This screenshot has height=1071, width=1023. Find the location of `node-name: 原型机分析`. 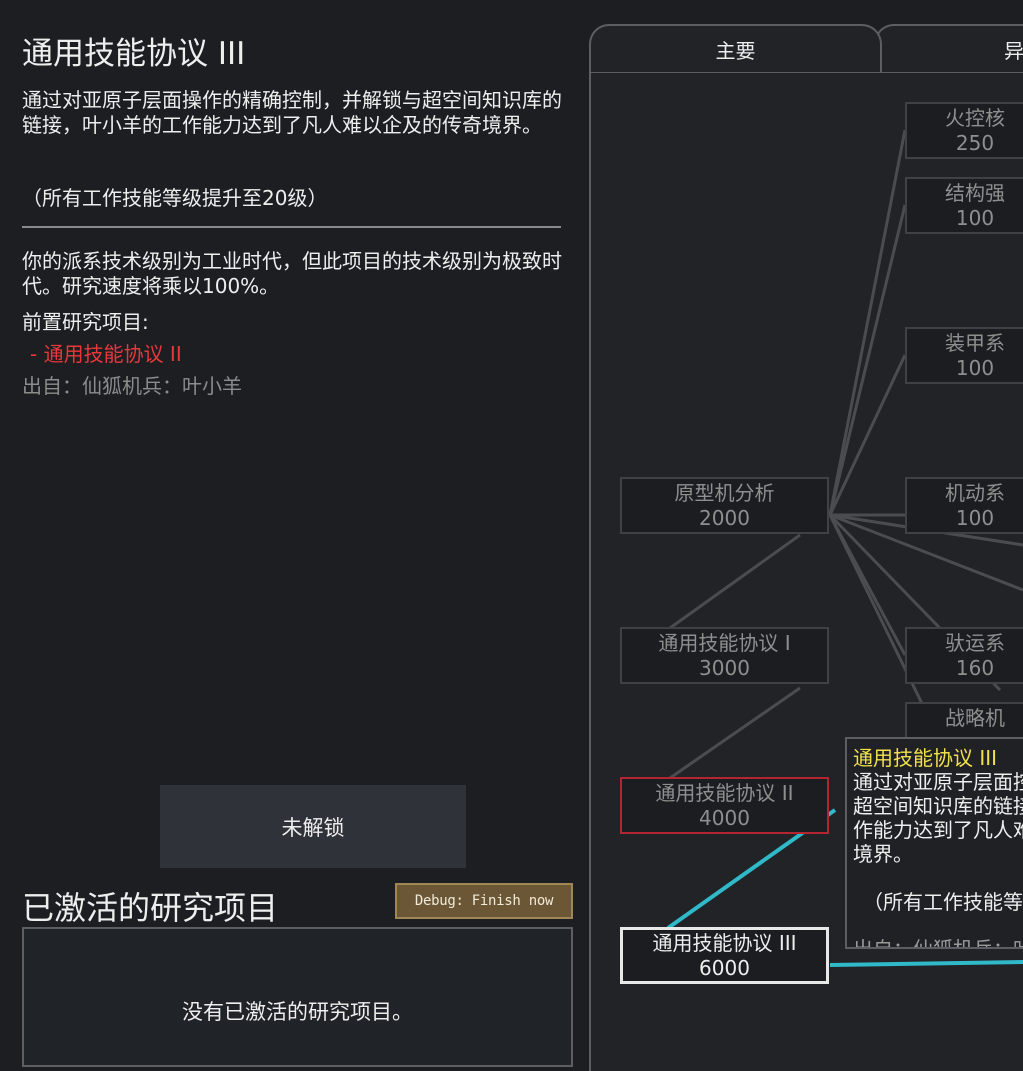

node-name: 原型机分析 is located at coordinates (724, 492).